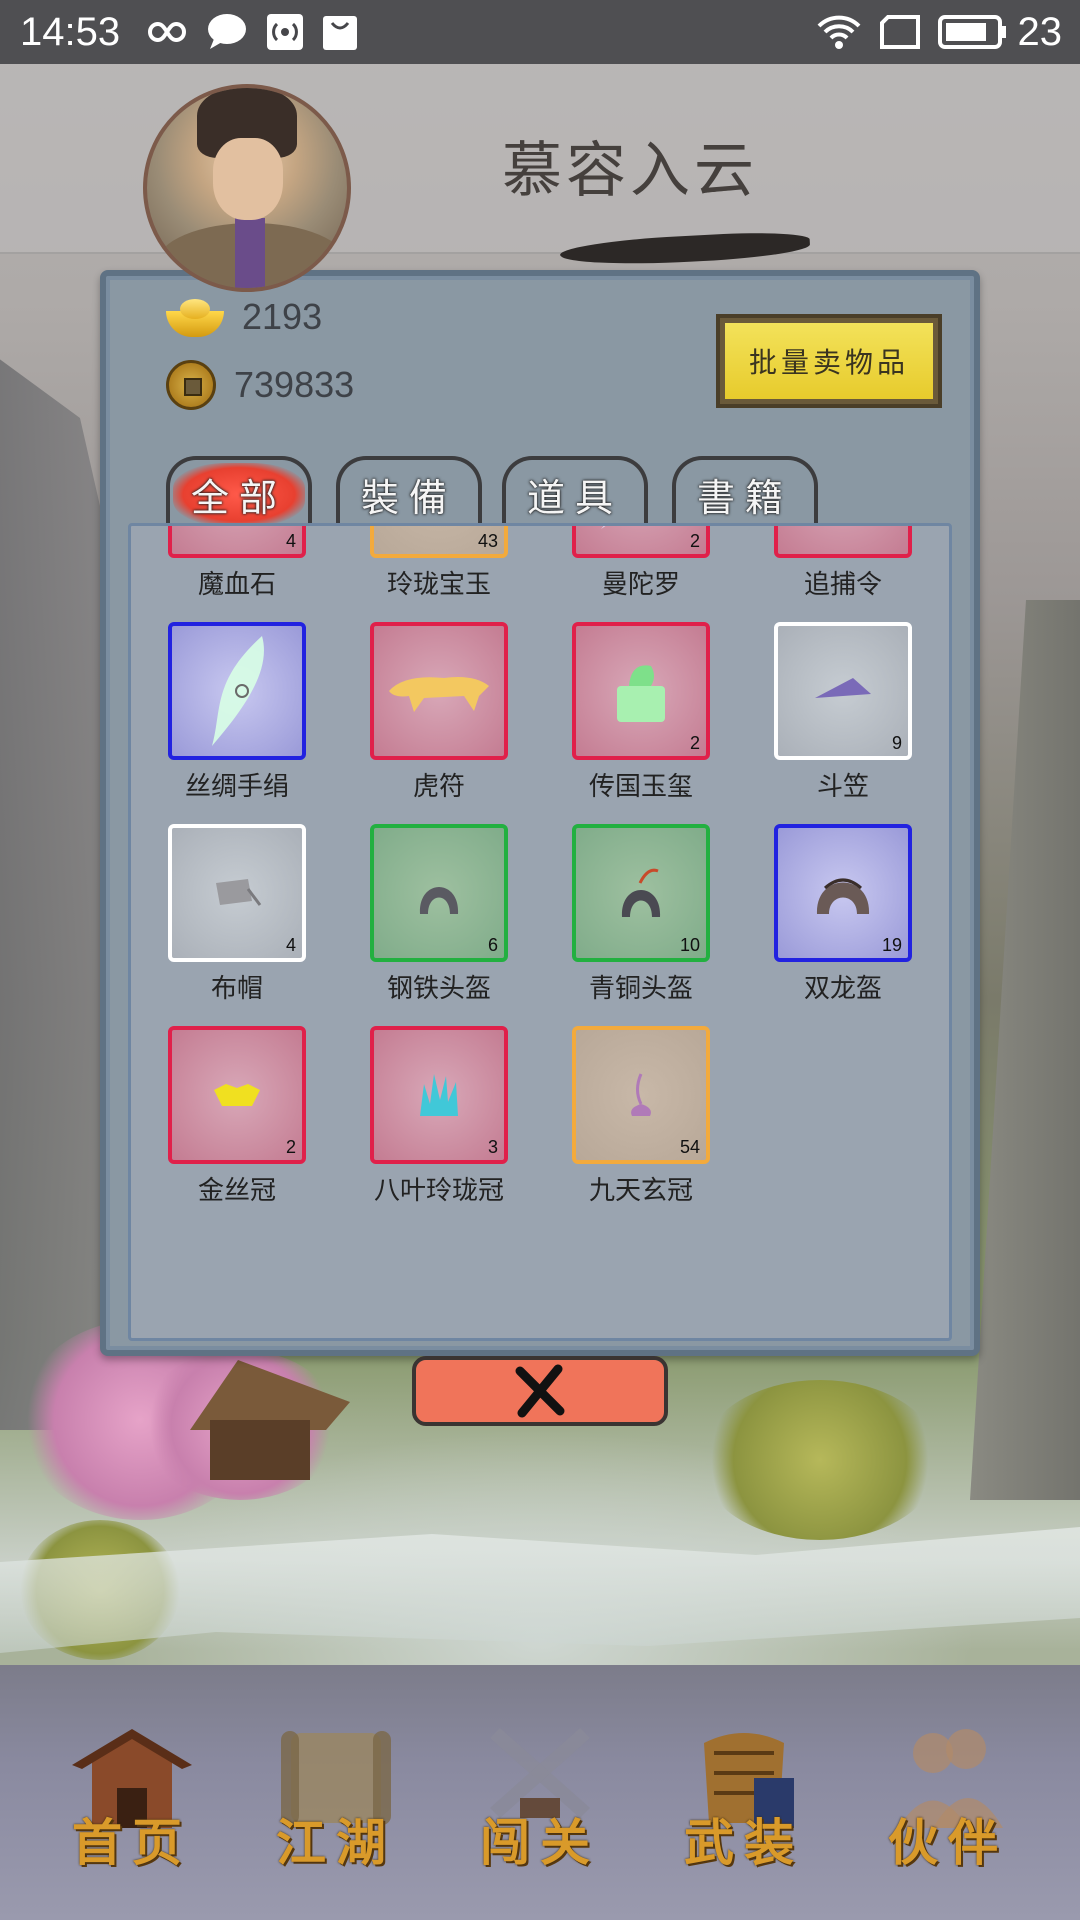 Image resolution: width=1080 pixels, height=1920 pixels. I want to click on sim-card-icon, so click(899, 32).